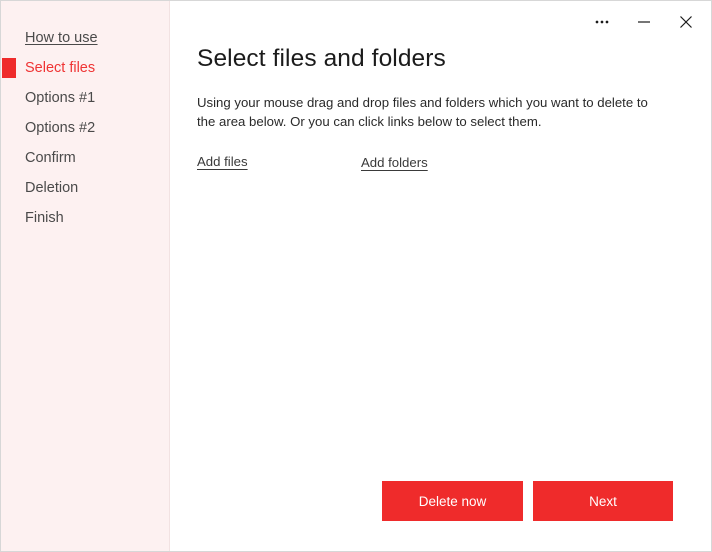 The height and width of the screenshot is (552, 712). I want to click on sidebar-item-label: Select files, so click(60, 68).